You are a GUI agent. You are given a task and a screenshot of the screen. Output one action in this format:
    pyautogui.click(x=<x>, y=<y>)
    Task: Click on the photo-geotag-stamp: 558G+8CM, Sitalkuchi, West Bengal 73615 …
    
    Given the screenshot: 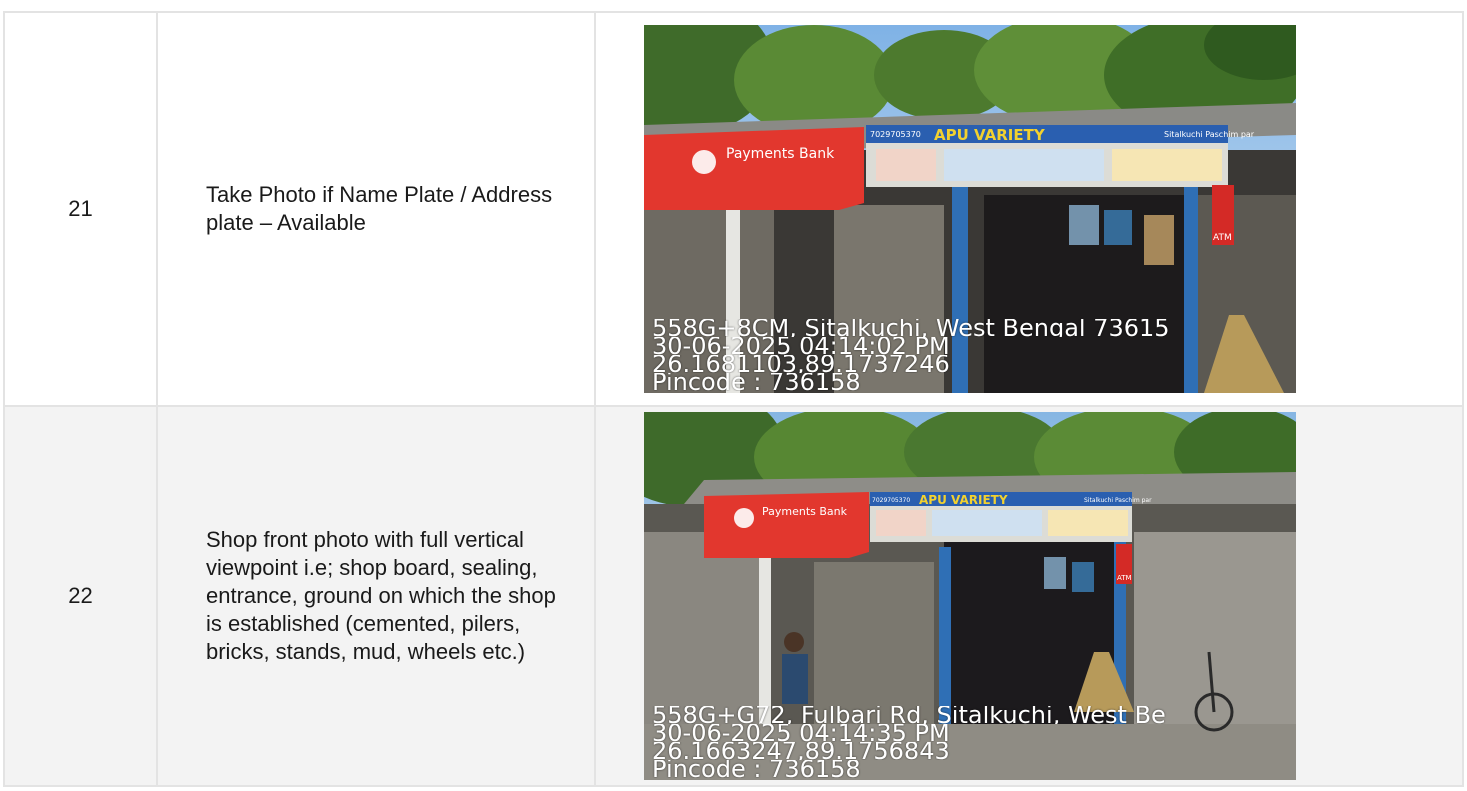 What is the action you would take?
    pyautogui.click(x=974, y=355)
    